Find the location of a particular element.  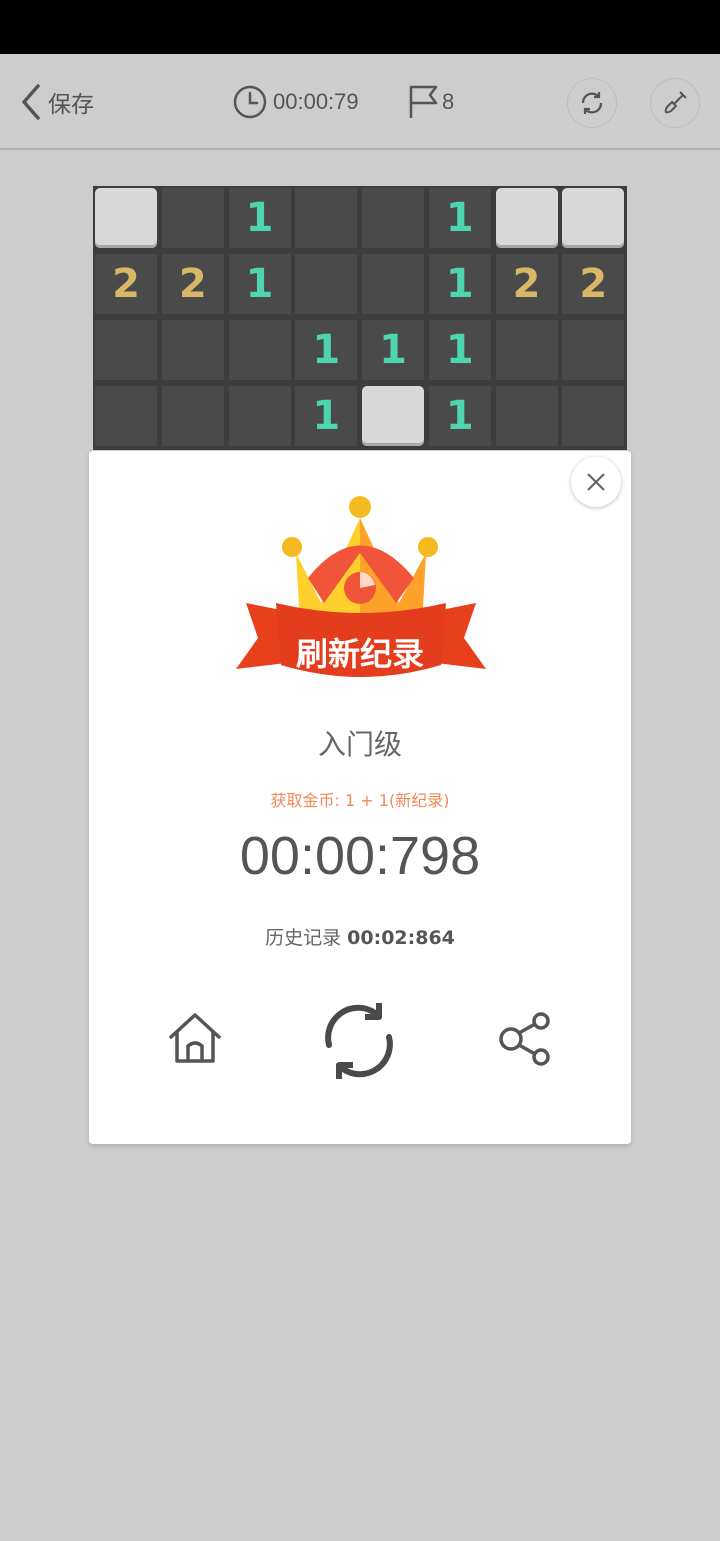

banner-title: 刷新纪录 is located at coordinates (359, 654).